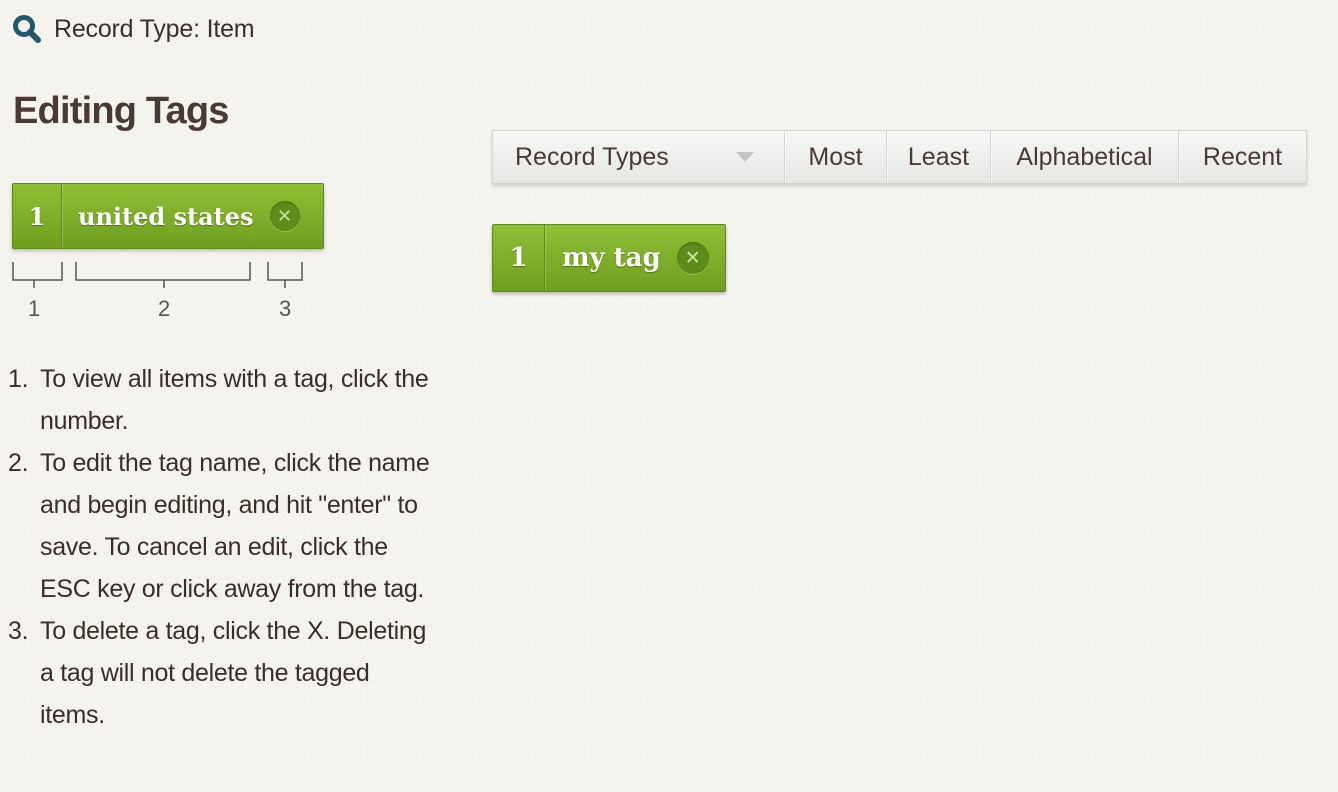  I want to click on record-type-label: Record Type: Item, so click(154, 28).